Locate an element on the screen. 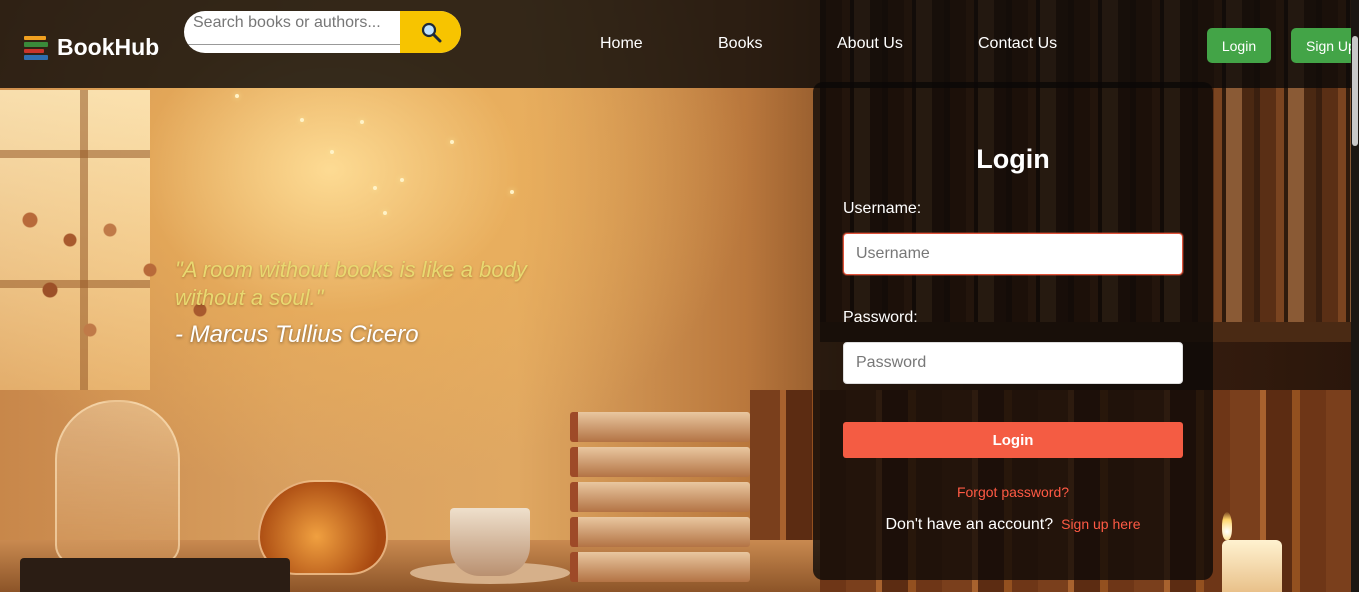 Image resolution: width=1359 pixels, height=592 pixels. header-login-button: Login is located at coordinates (1239, 45).